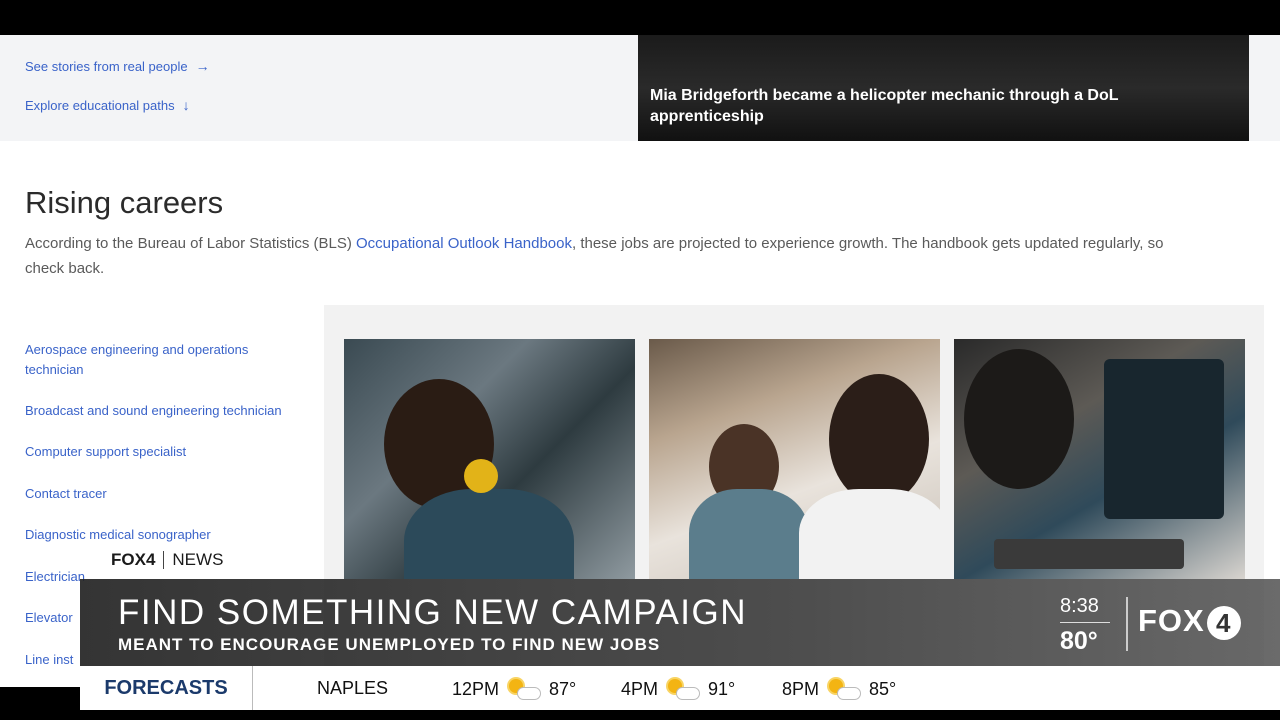  I want to click on forecast-8pm: 8PM 85°, so click(839, 689).